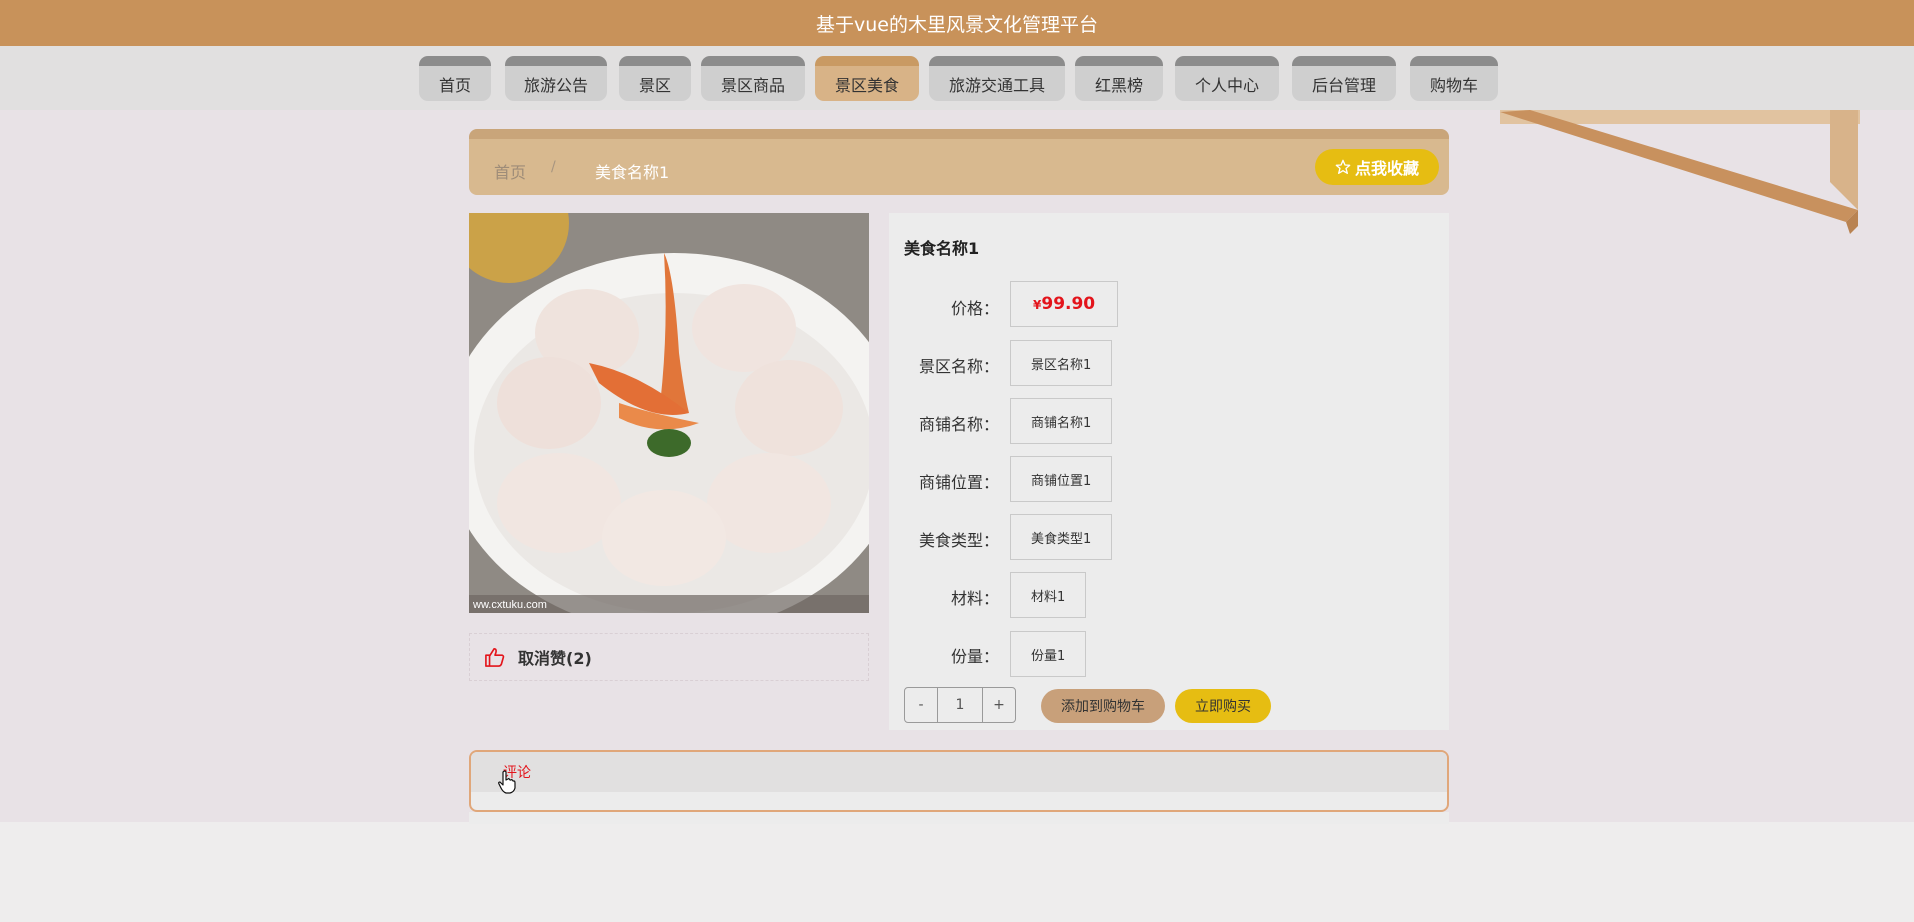  Describe the element at coordinates (455, 78) in the screenshot. I see `nav-item-home: 首页` at that location.